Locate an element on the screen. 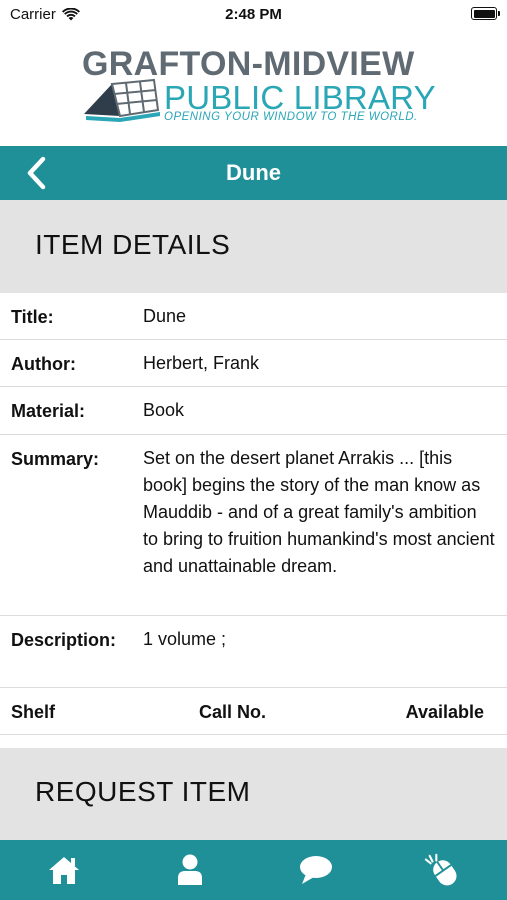 The height and width of the screenshot is (900, 507). user-icon is located at coordinates (190, 869).